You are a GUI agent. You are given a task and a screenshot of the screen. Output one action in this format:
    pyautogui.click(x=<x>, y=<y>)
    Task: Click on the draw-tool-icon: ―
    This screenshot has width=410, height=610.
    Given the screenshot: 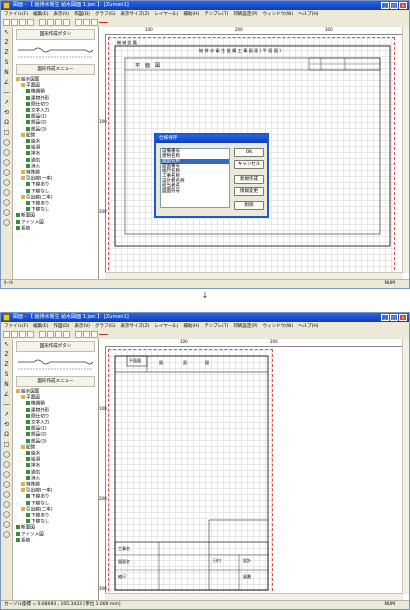 What is the action you would take?
    pyautogui.click(x=7, y=93)
    